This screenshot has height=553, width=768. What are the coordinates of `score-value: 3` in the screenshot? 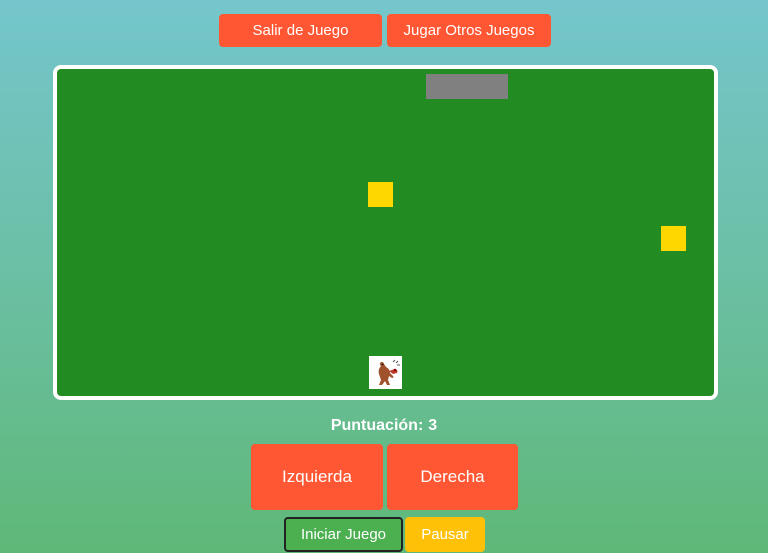 It's located at (433, 425).